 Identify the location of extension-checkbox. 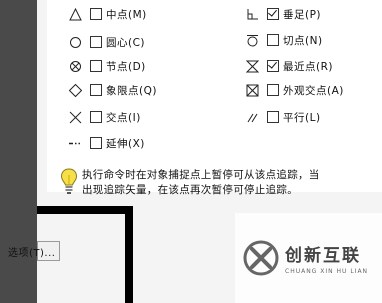
(96, 143).